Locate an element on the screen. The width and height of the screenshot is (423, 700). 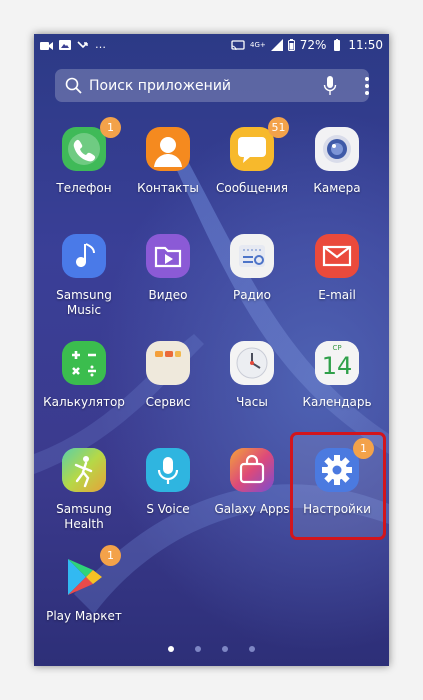
app-radio: Радио is located at coordinates (252, 284).